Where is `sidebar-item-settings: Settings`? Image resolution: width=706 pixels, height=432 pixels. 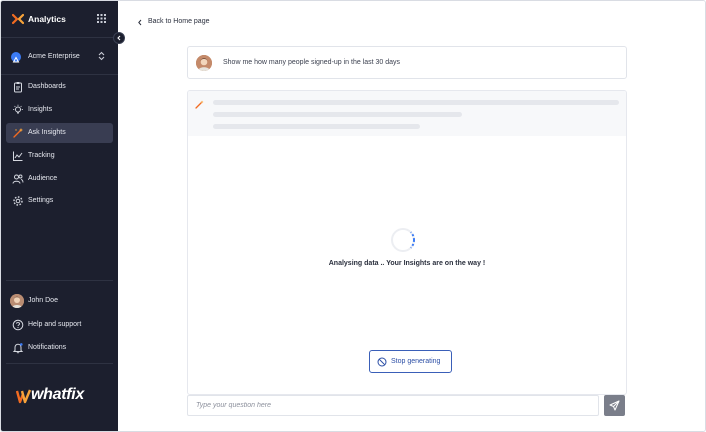 sidebar-item-settings: Settings is located at coordinates (59, 201).